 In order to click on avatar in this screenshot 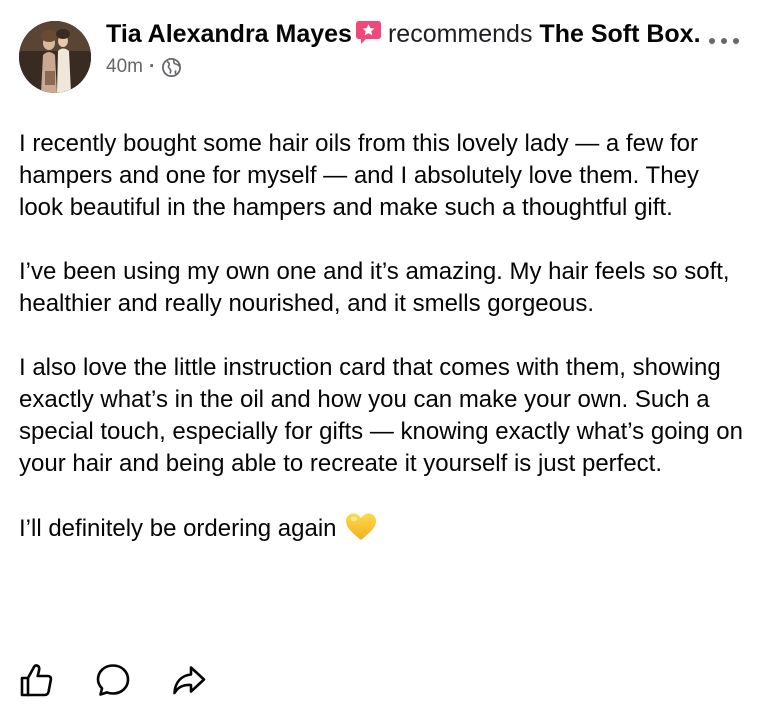, I will do `click(55, 57)`.